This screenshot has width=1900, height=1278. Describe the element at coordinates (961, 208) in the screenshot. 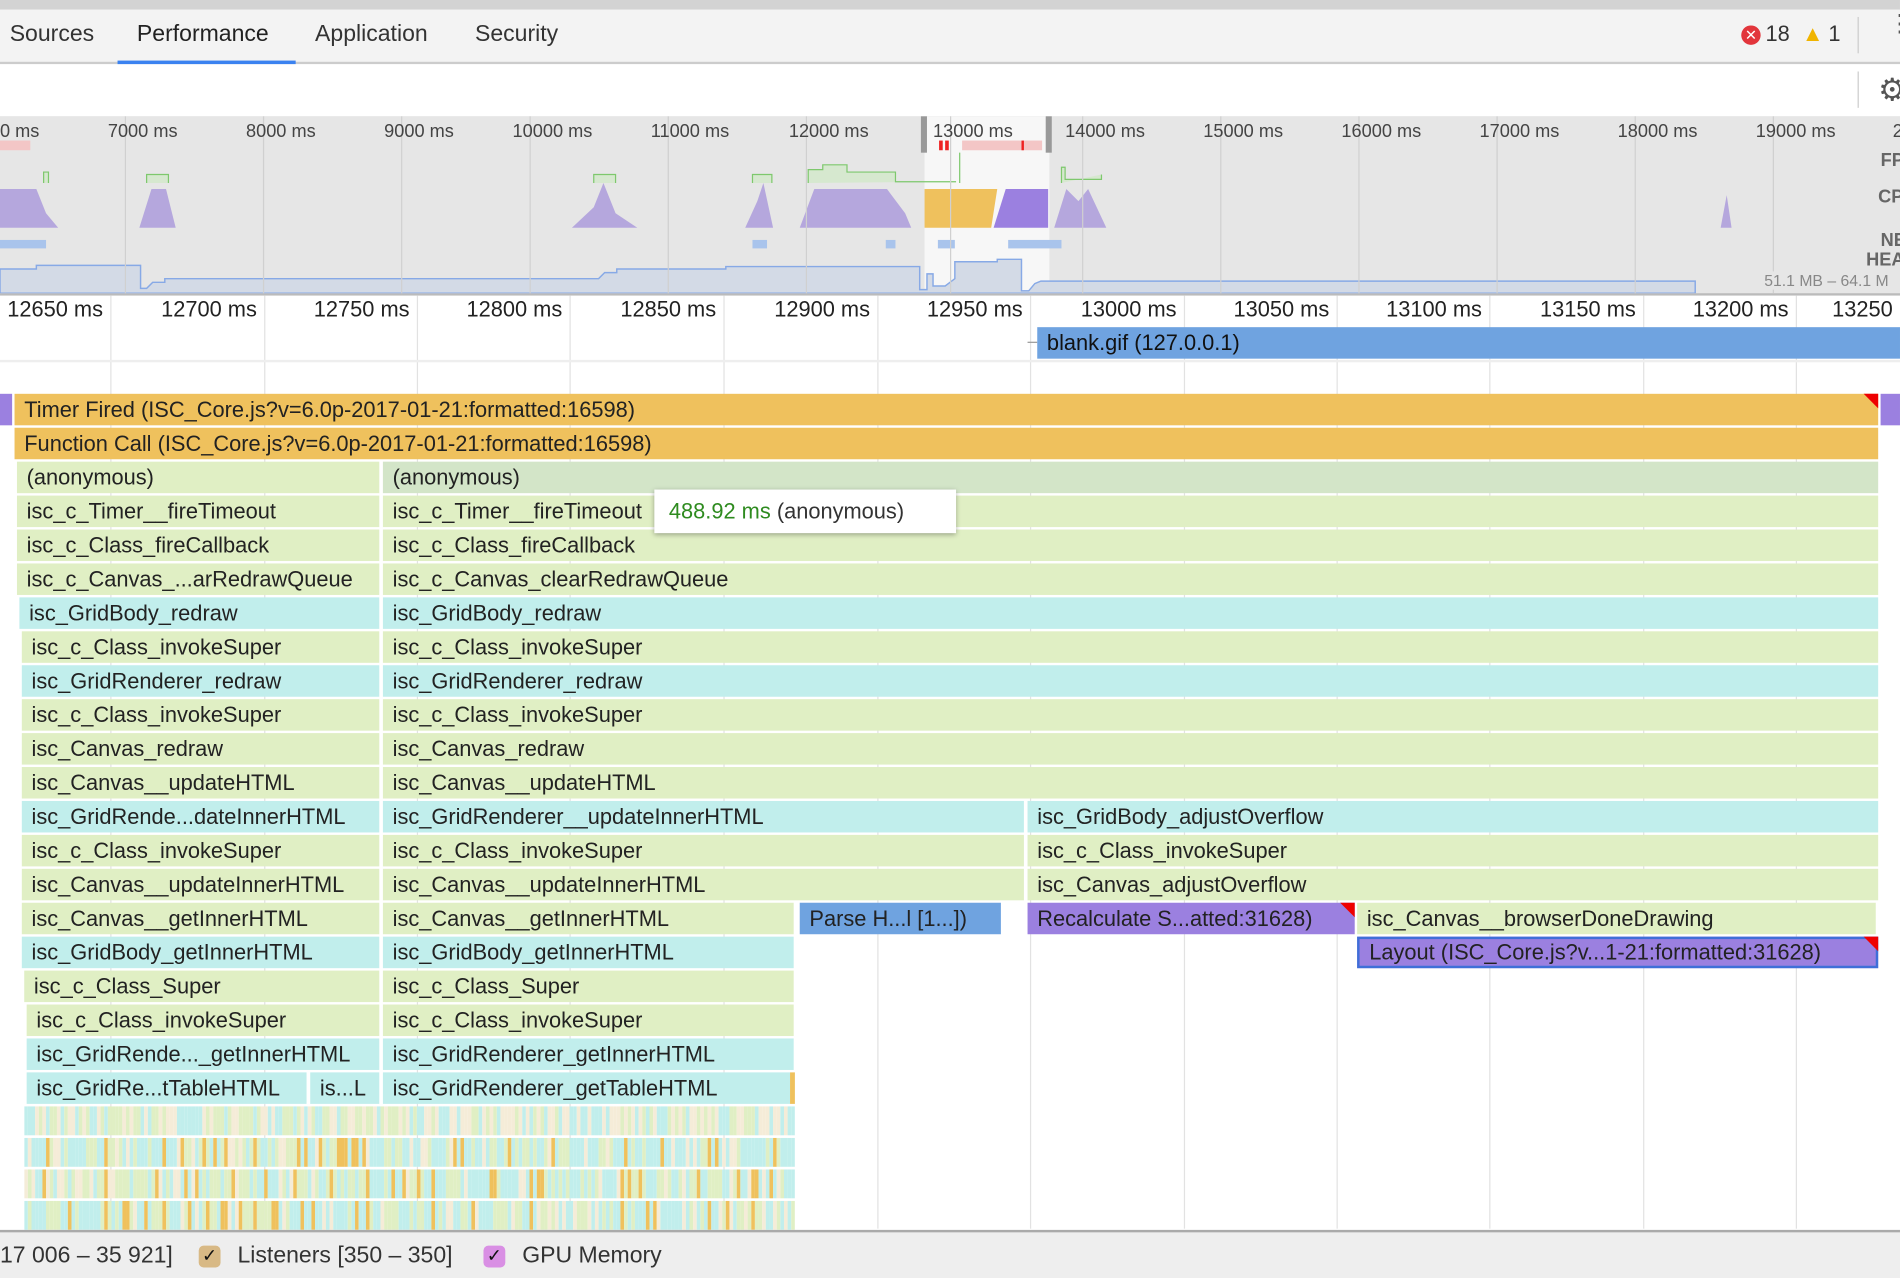

I see `cpu-graph-yellow` at that location.